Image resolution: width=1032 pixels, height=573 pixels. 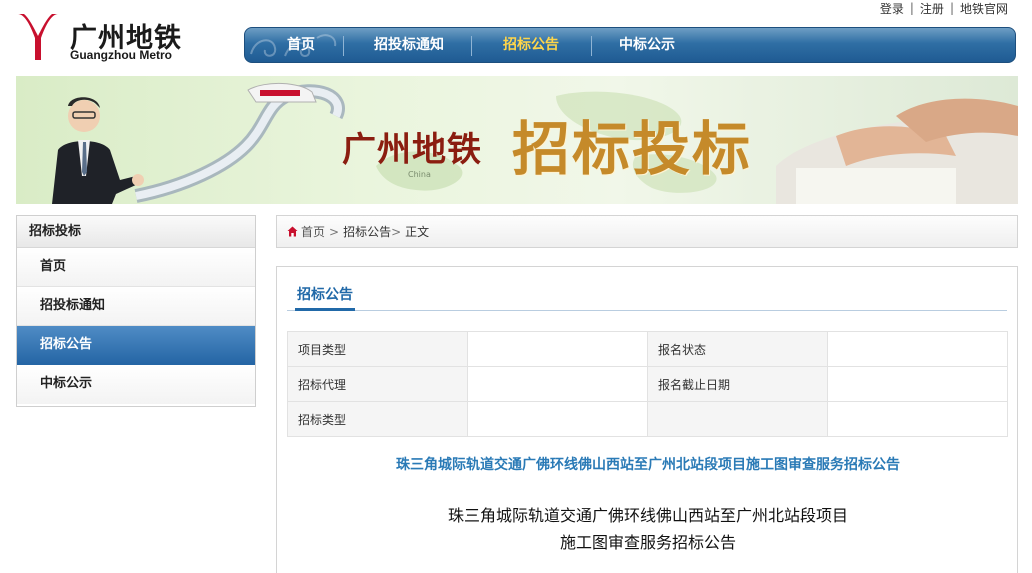 I want to click on logo-english-name: Guangzhou Metro, so click(x=121, y=55).